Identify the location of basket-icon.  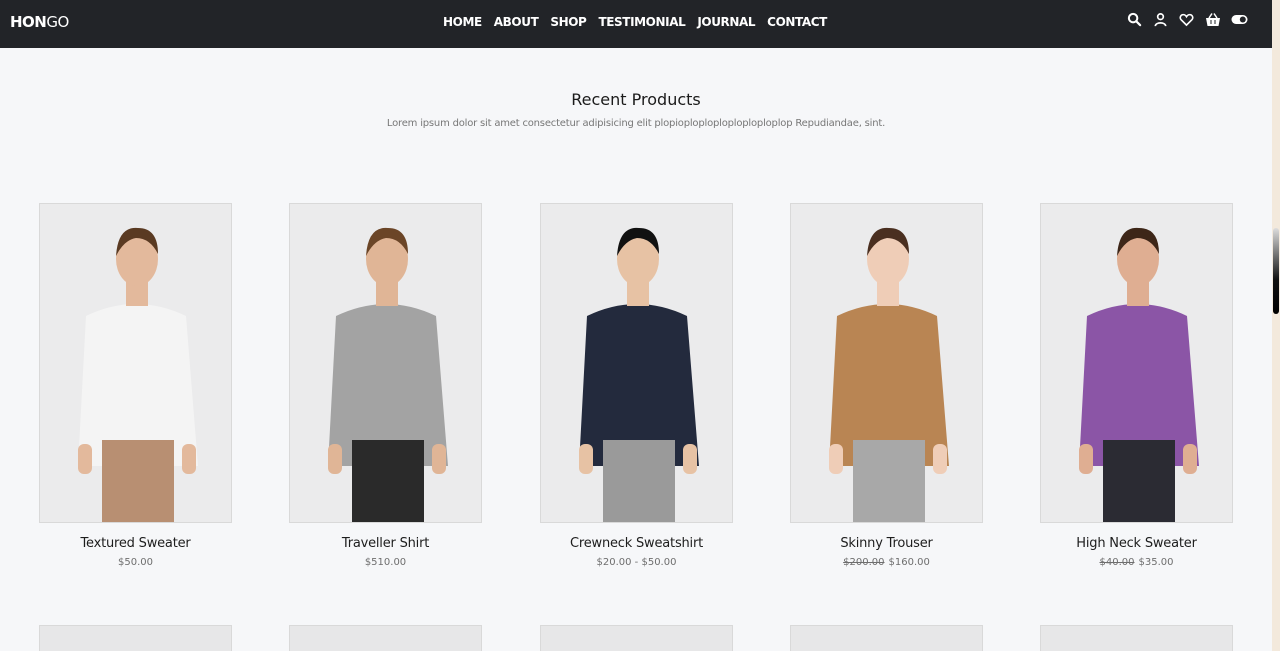
(1212, 19).